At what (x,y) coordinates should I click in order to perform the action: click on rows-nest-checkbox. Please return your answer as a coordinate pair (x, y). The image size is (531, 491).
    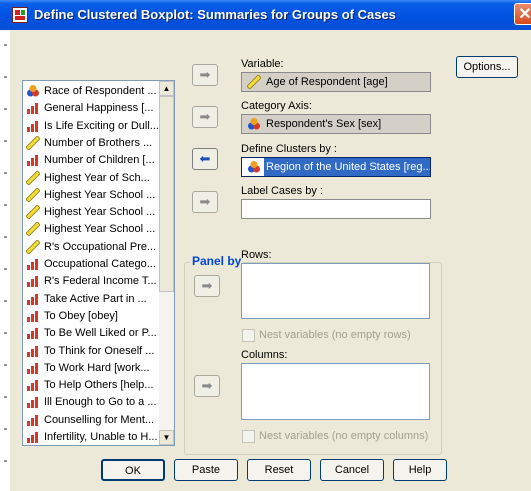
    Looking at the image, I should click on (248, 335).